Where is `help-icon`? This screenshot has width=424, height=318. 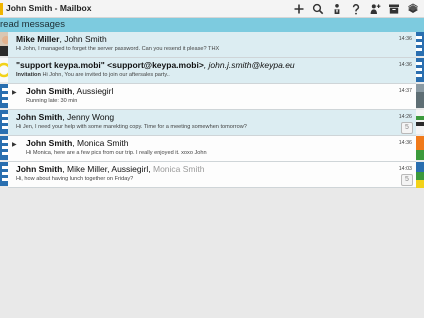 help-icon is located at coordinates (355, 9).